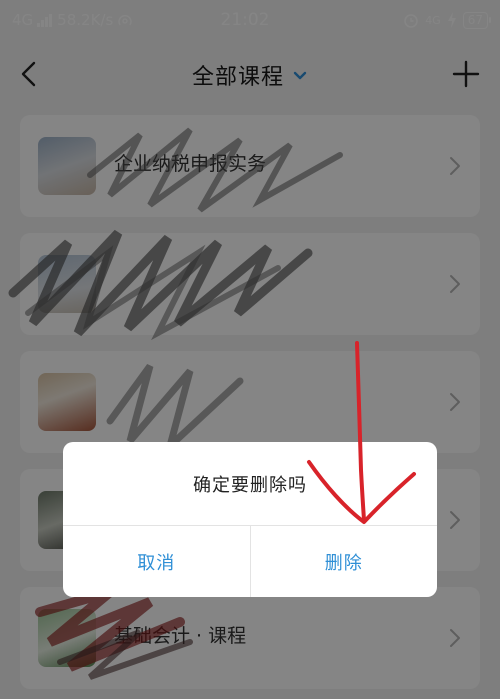  What do you see at coordinates (156, 561) in the screenshot?
I see `cancel-button: 取消` at bounding box center [156, 561].